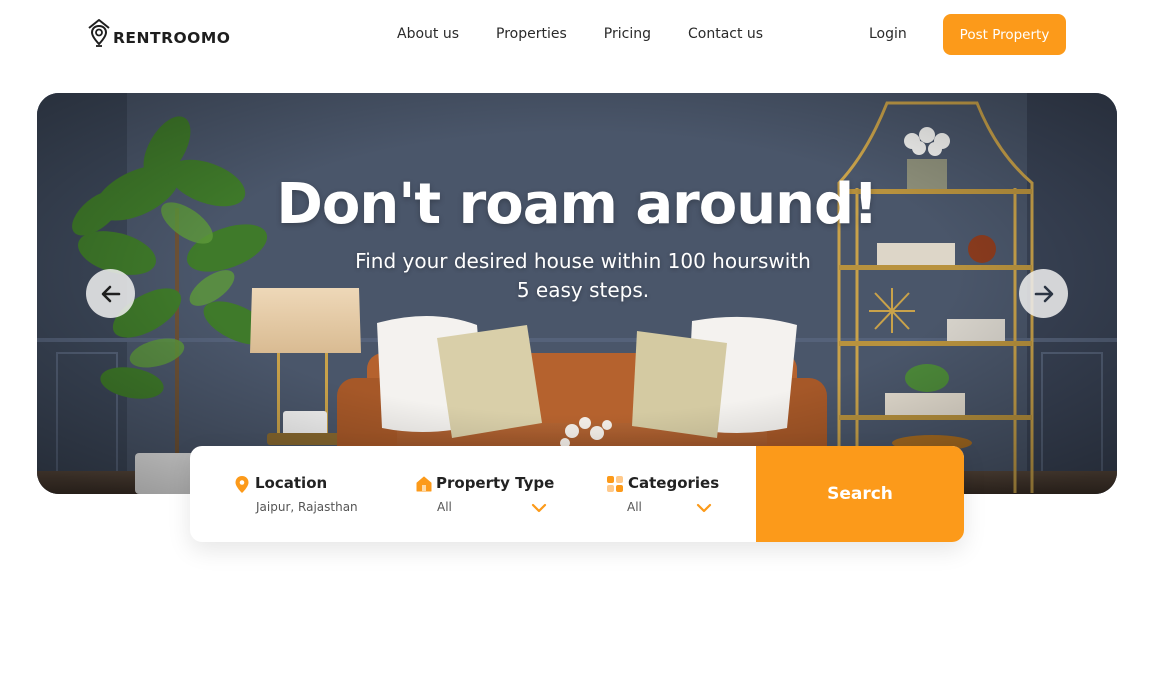 The width and height of the screenshot is (1154, 677). What do you see at coordinates (860, 494) in the screenshot?
I see `search-button: Search` at bounding box center [860, 494].